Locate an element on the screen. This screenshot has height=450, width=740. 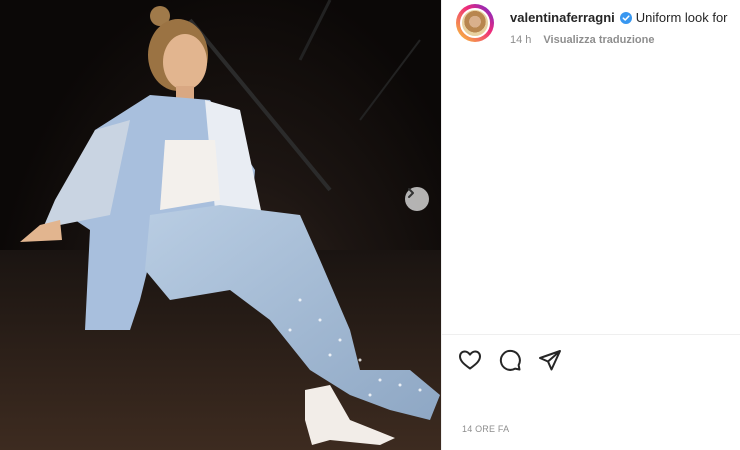
chevron-right-icon is located at coordinates (411, 193).